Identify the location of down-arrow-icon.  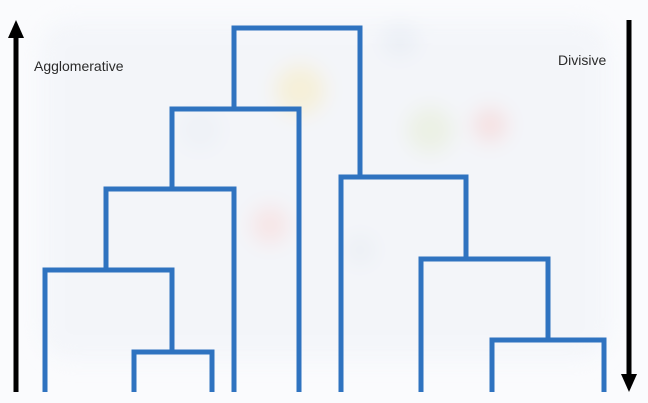
(629, 206).